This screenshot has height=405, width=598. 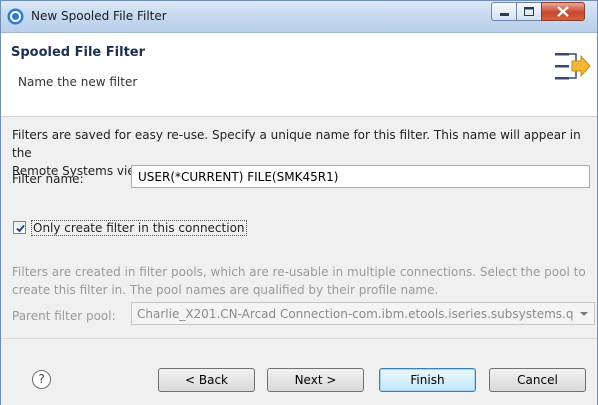 I want to click on title-bar: New Spooled File Filter, so click(x=299, y=17).